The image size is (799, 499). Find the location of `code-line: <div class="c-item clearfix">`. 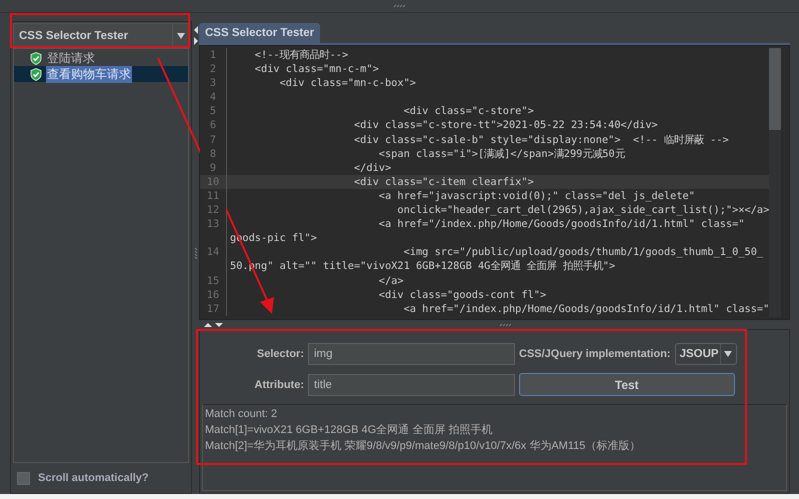

code-line: <div class="c-item clearfix"> is located at coordinates (380, 181).